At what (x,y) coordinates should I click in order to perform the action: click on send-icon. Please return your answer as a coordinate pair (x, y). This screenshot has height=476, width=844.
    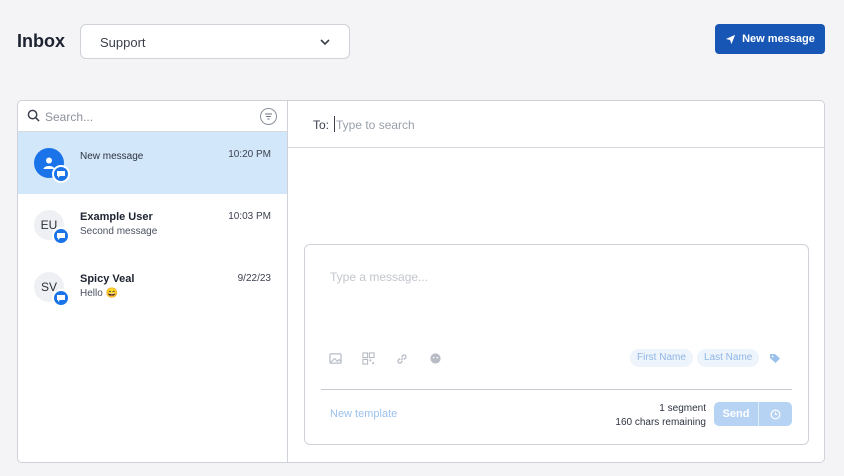
    Looking at the image, I should click on (731, 39).